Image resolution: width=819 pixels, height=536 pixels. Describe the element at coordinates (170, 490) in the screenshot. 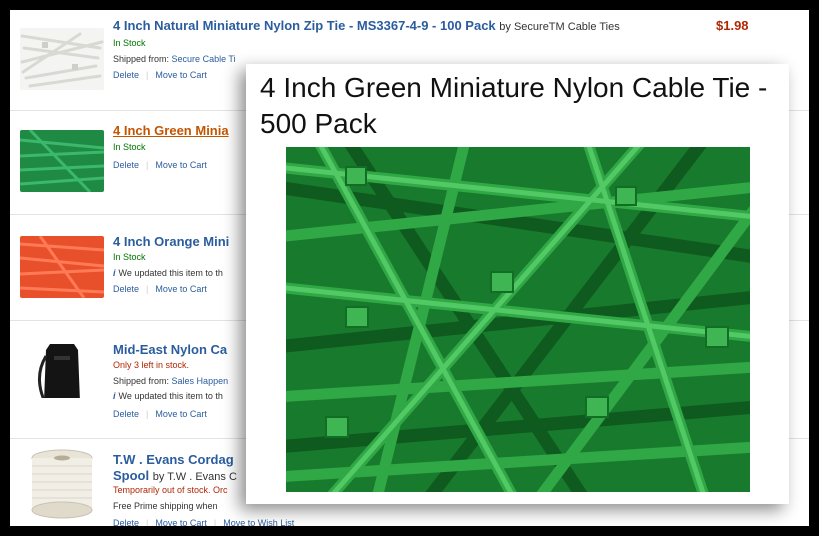

I see `stock-status: Temporarily out of stock. Orc` at that location.